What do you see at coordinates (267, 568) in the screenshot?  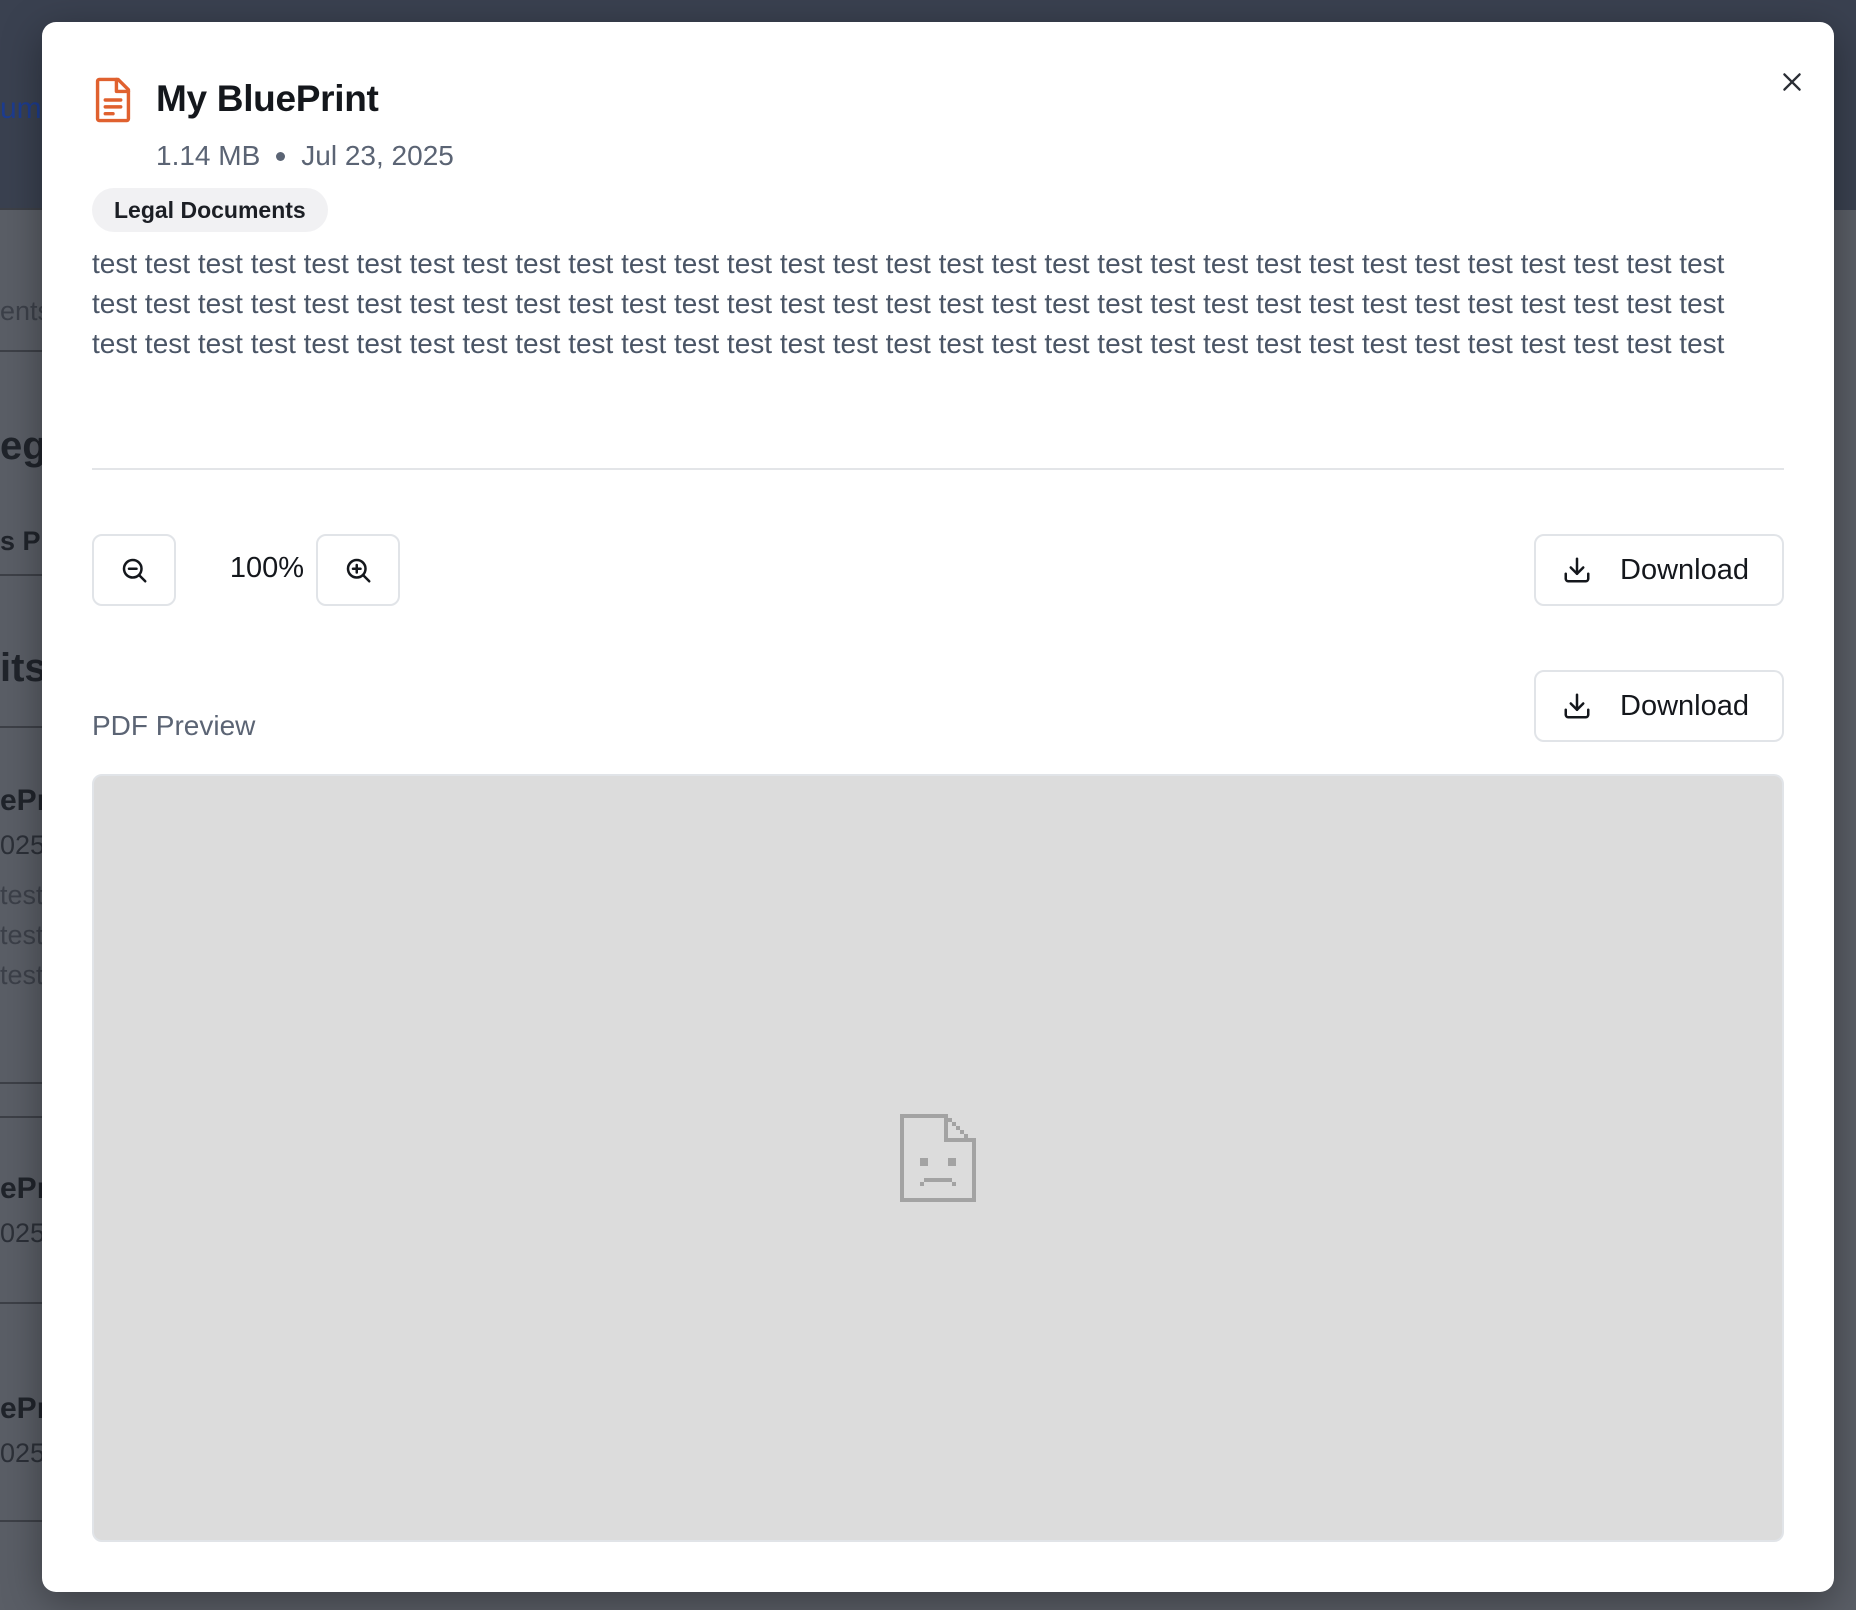 I see `zoom-level: 100%` at bounding box center [267, 568].